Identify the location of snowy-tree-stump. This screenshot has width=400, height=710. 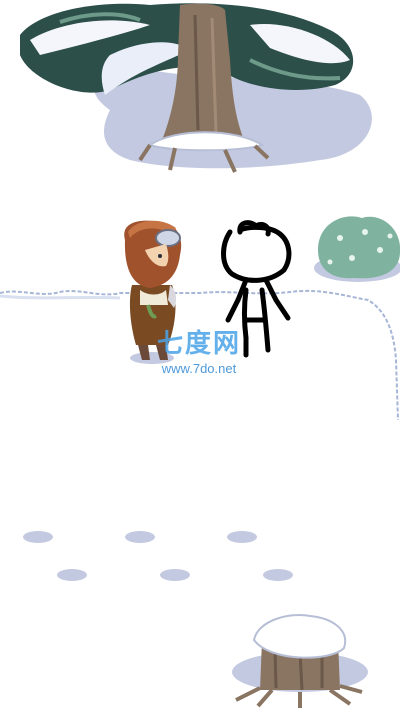
(300, 661).